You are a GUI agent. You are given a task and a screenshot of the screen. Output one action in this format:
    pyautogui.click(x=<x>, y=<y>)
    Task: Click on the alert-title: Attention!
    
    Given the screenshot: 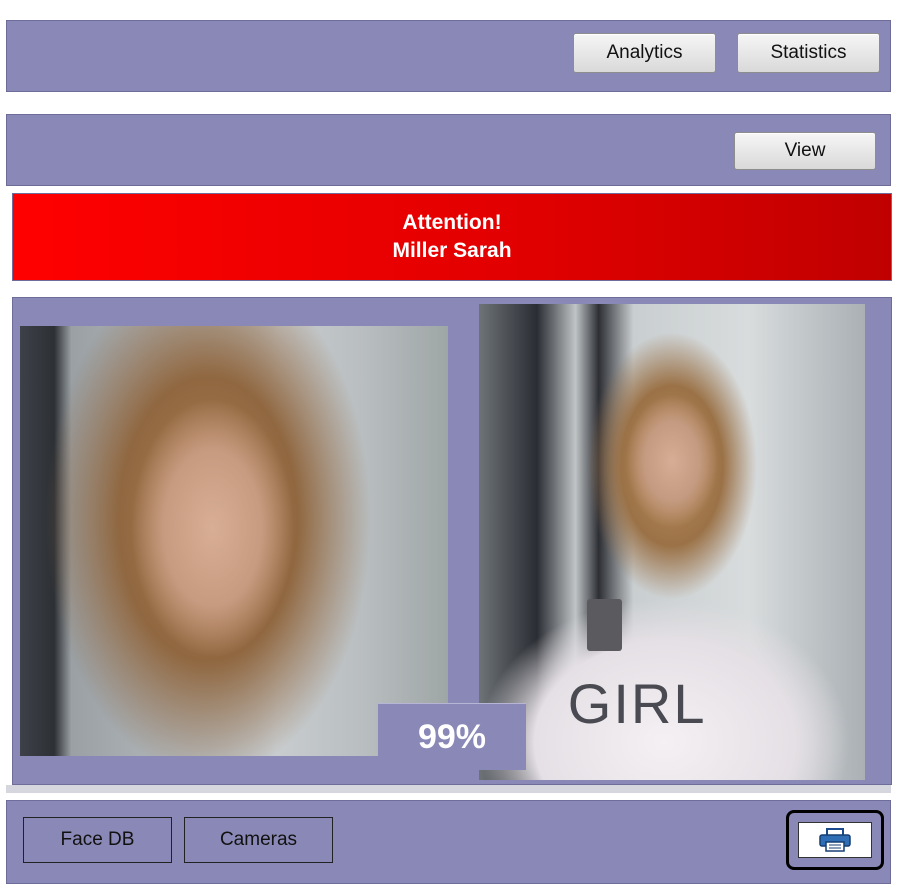 What is the action you would take?
    pyautogui.click(x=452, y=222)
    